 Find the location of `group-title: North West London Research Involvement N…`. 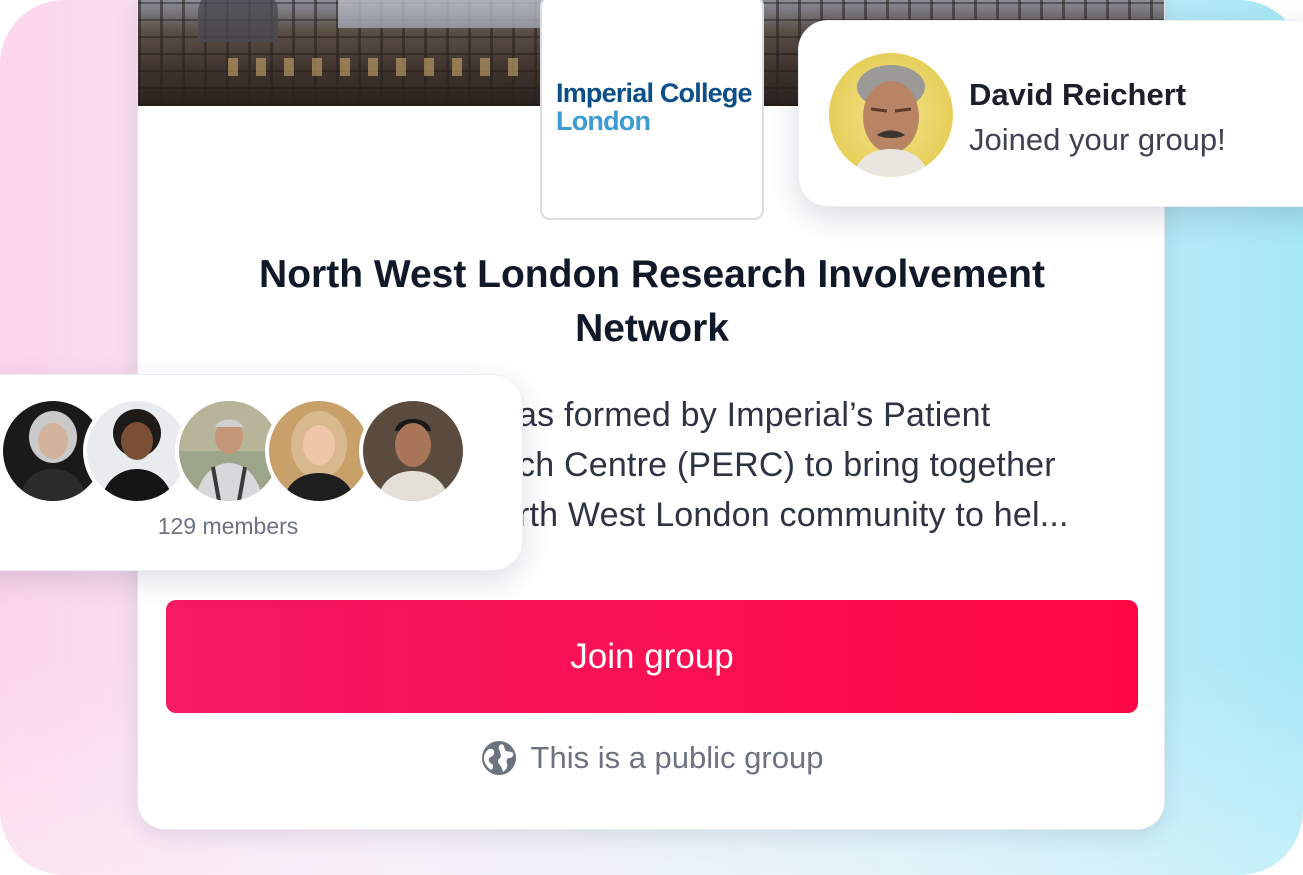

group-title: North West London Research Involvement N… is located at coordinates (652, 301).